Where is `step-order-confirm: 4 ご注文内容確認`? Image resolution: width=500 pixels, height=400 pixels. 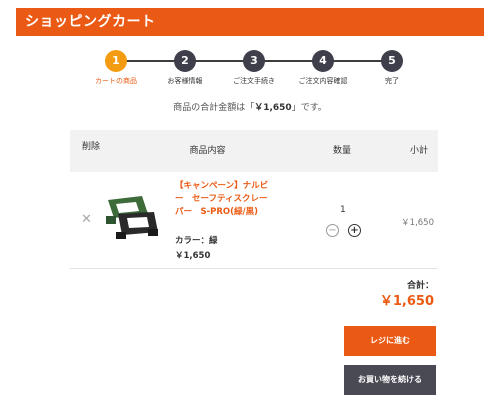 step-order-confirm: 4 ご注文内容確認 is located at coordinates (323, 68).